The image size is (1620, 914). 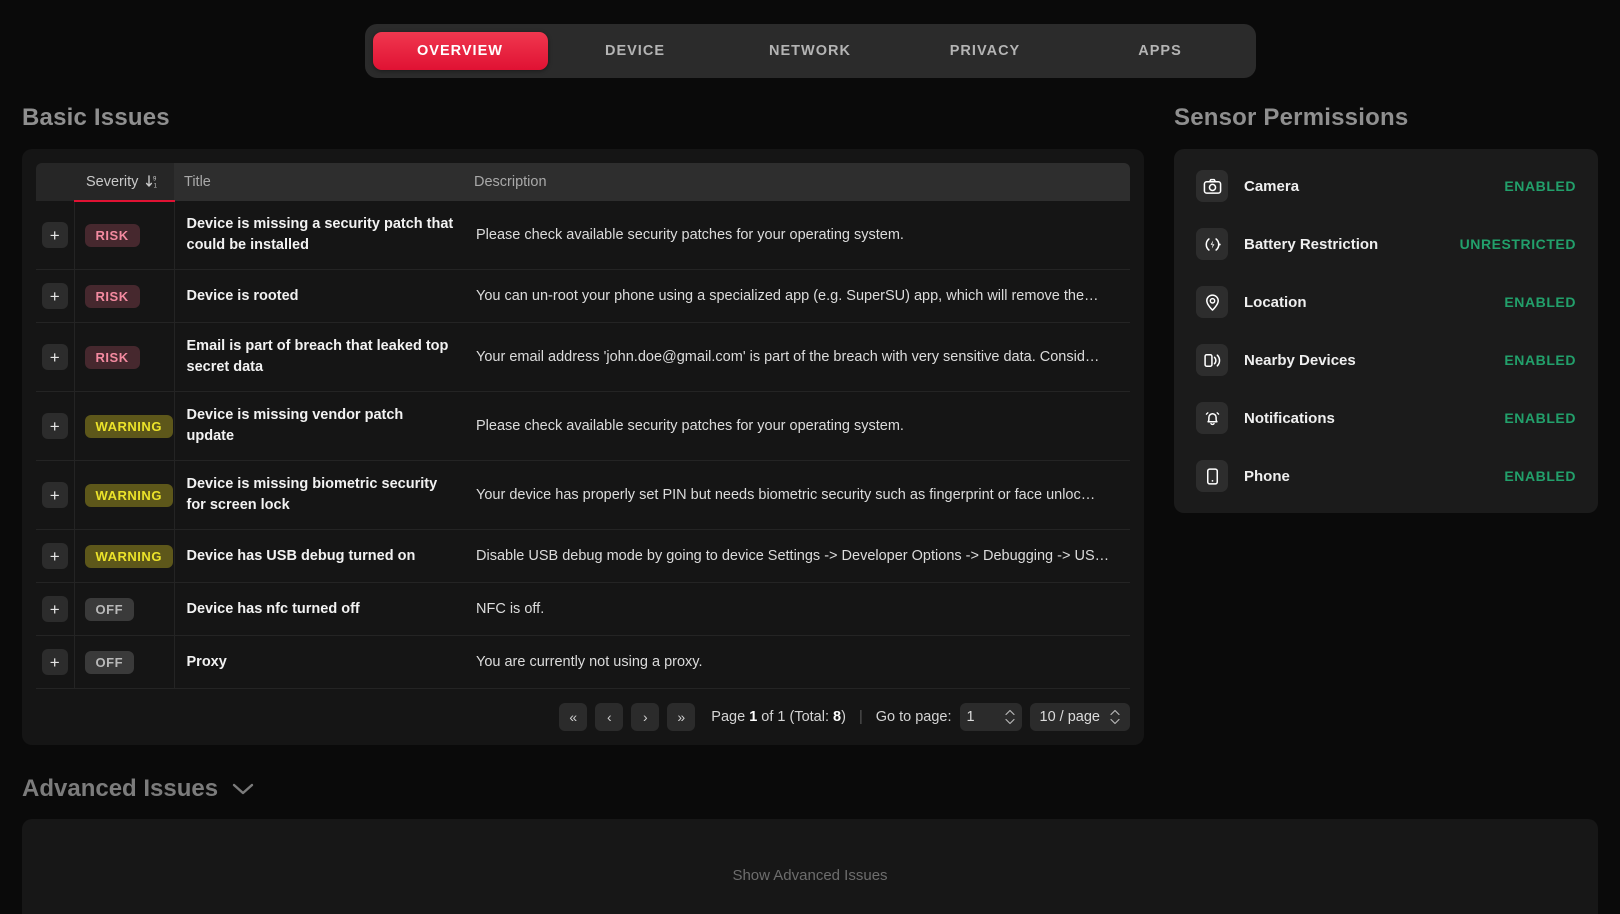 I want to click on bell-icon, so click(x=1212, y=418).